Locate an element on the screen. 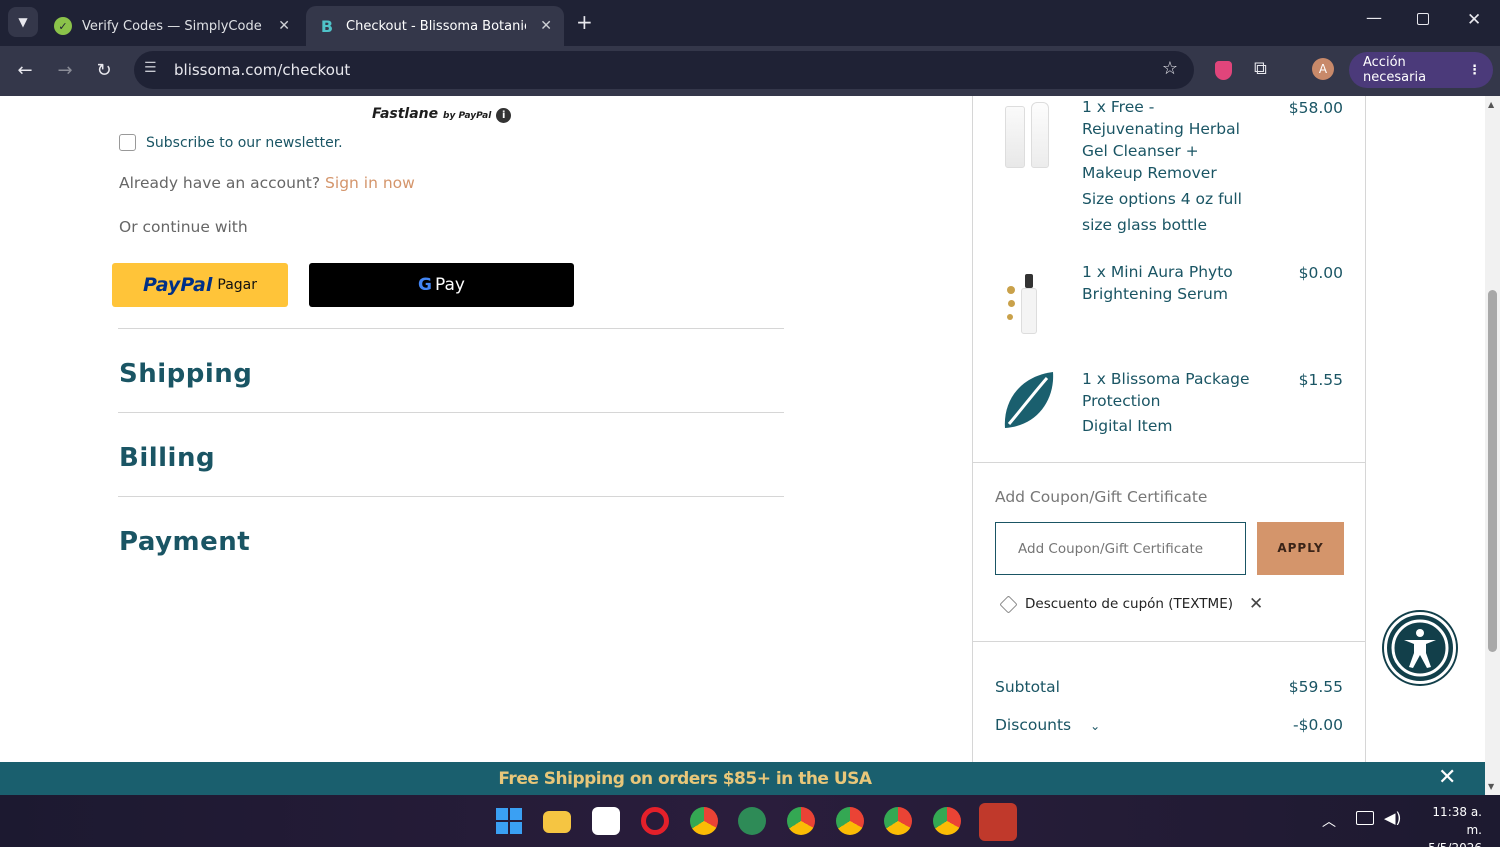 The height and width of the screenshot is (857, 1500). scroll-down-icon: ▼ is located at coordinates (1491, 786).